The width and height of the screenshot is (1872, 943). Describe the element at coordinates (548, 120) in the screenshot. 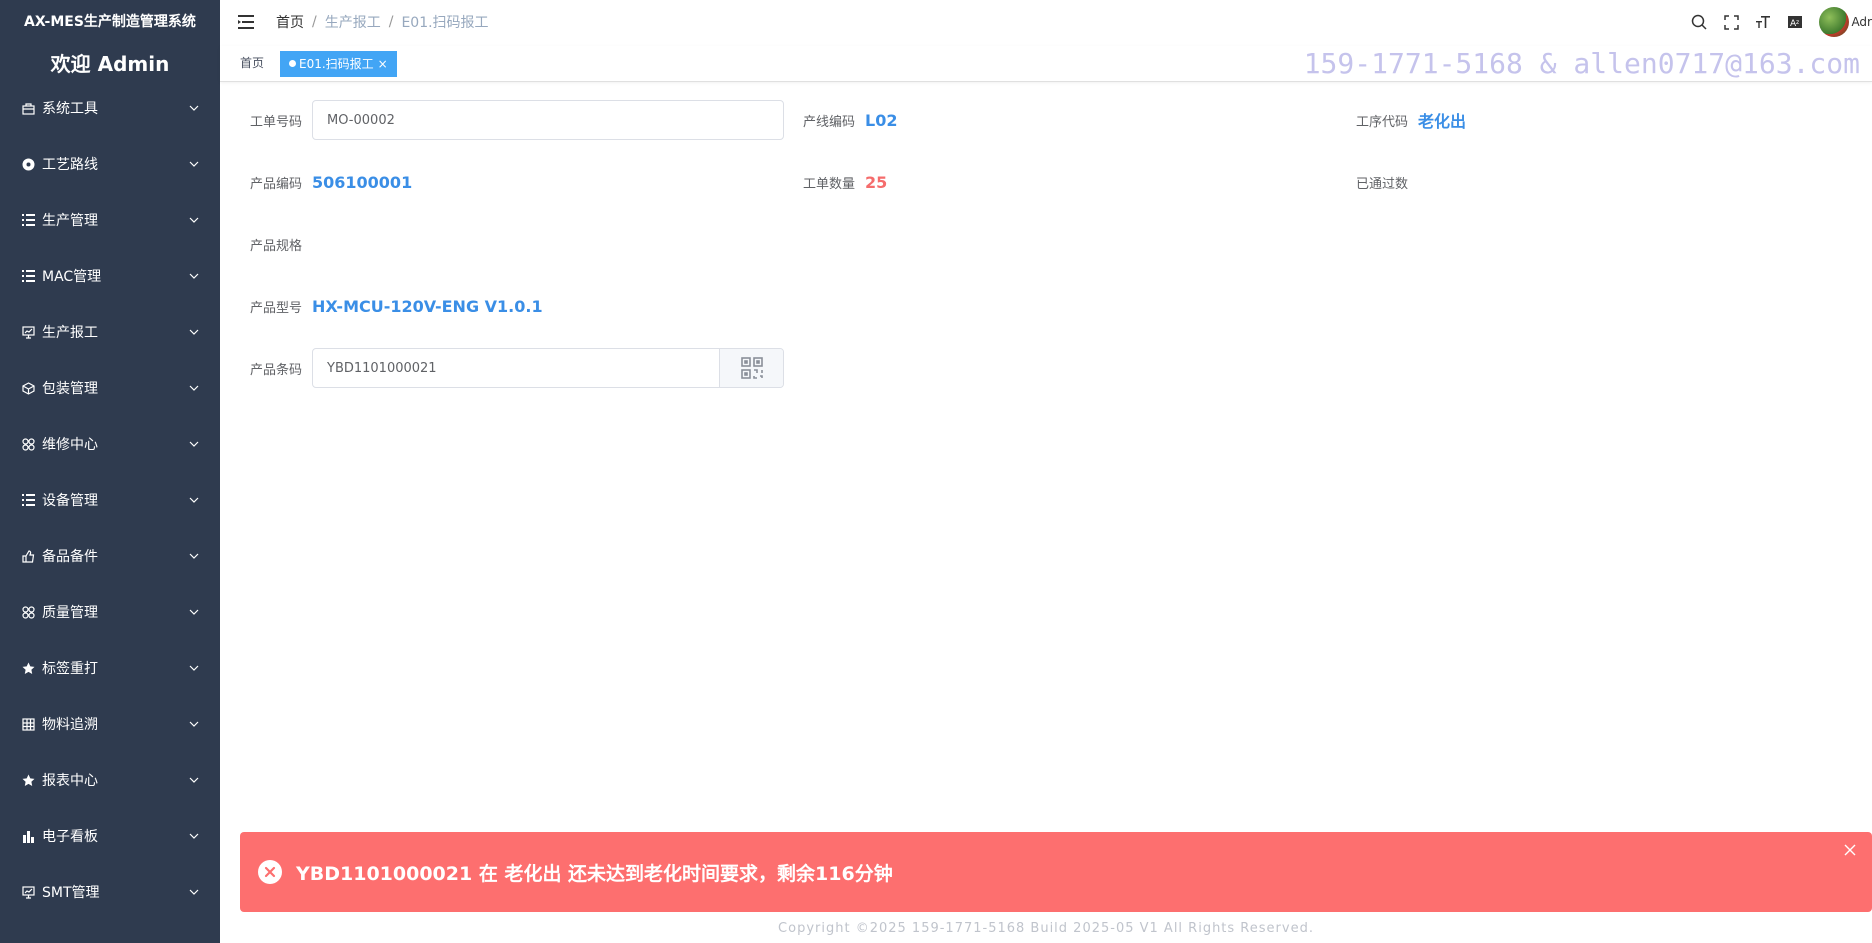

I see `work-order-input: MO-00002` at that location.